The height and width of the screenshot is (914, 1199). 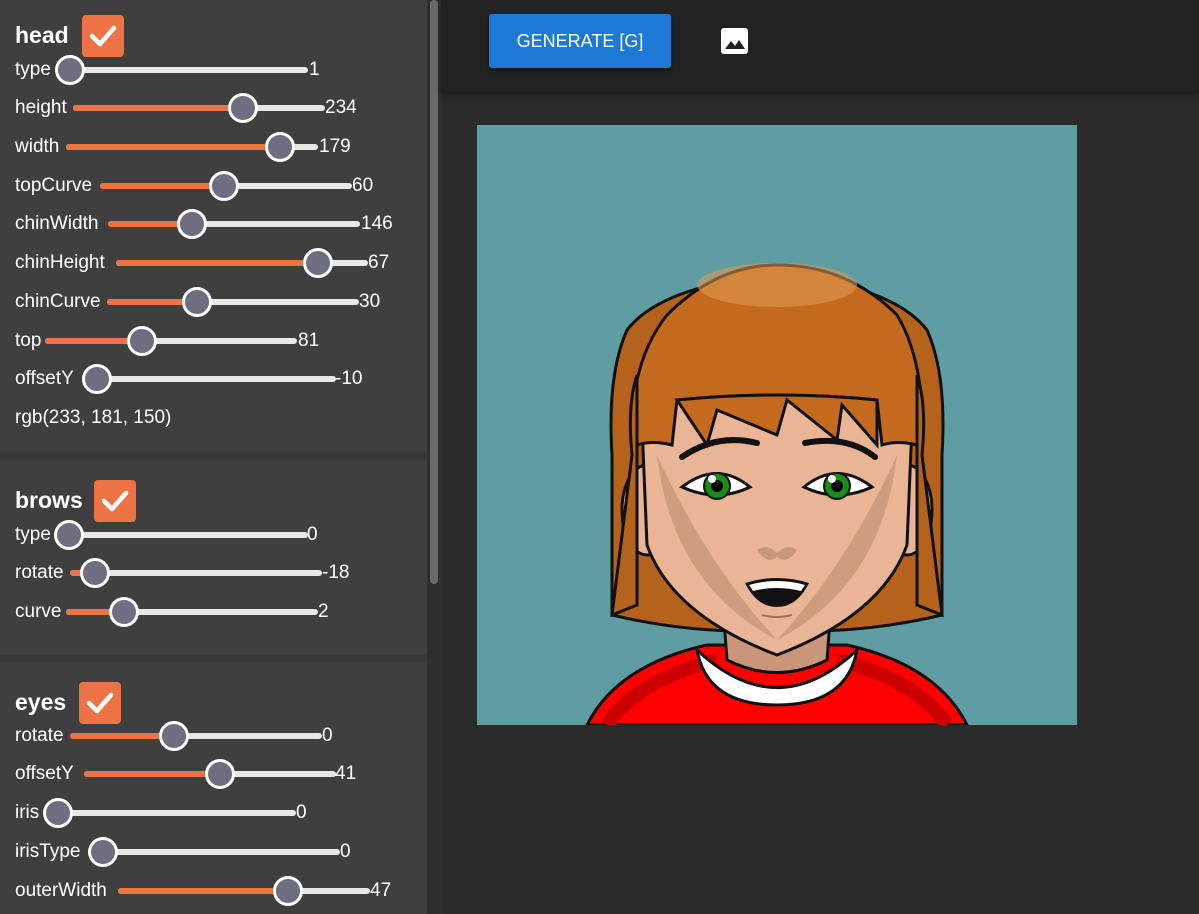 What do you see at coordinates (434, 292) in the screenshot?
I see `sidebar-scrollbar-thumb` at bounding box center [434, 292].